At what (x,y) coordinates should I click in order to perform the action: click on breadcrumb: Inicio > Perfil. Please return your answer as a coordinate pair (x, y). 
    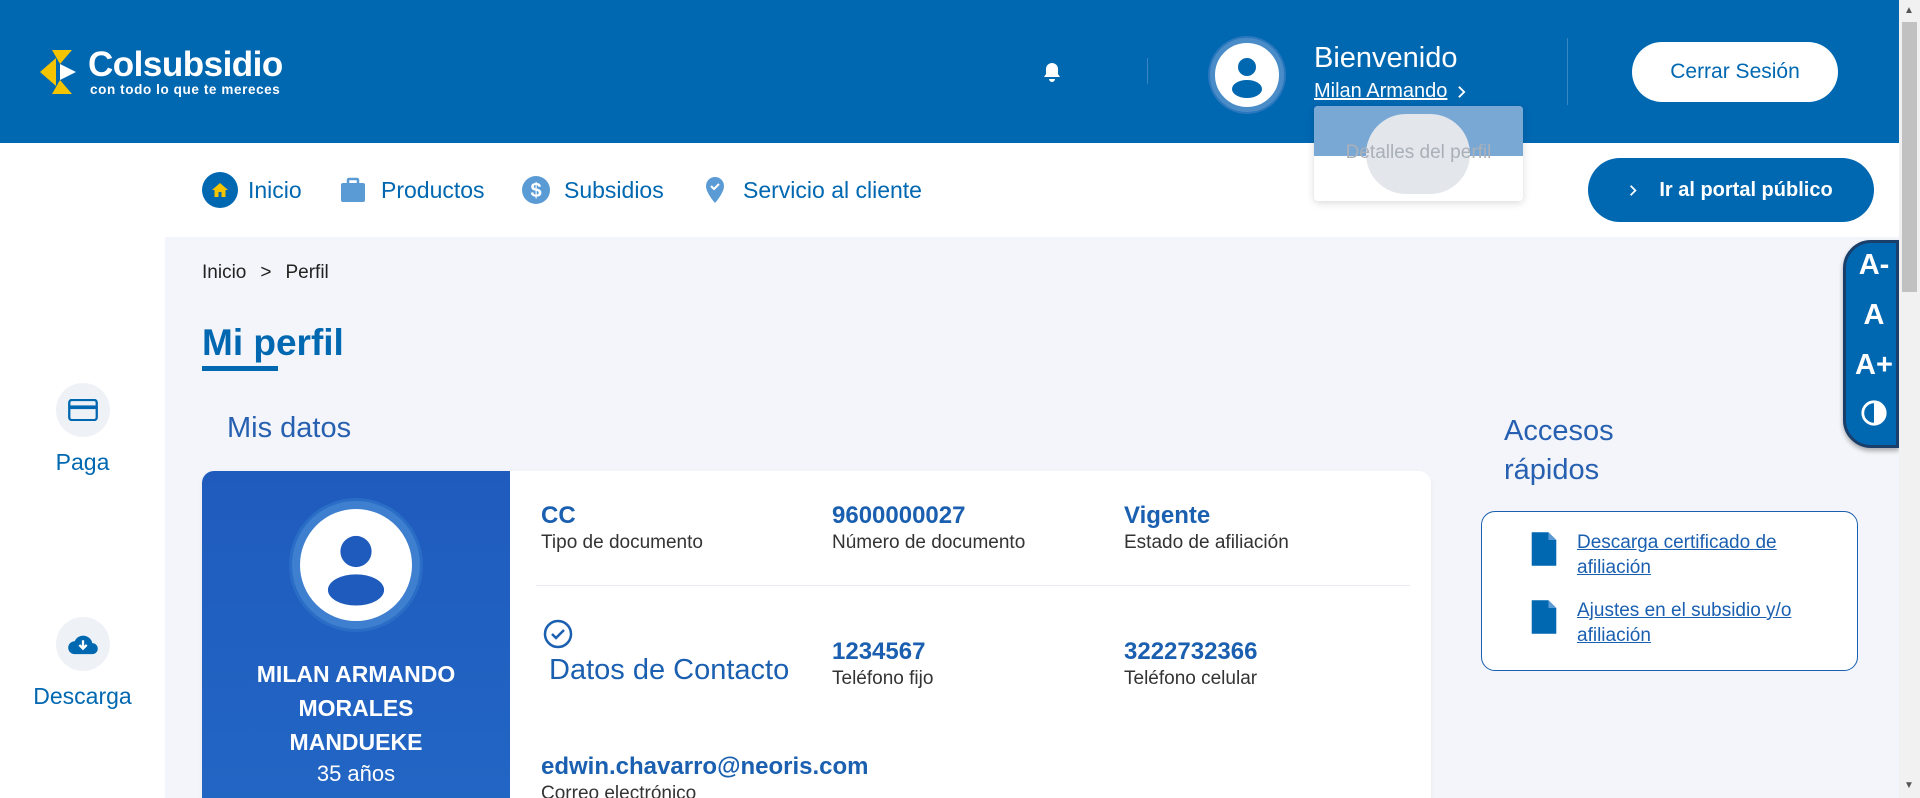
    Looking at the image, I should click on (265, 273).